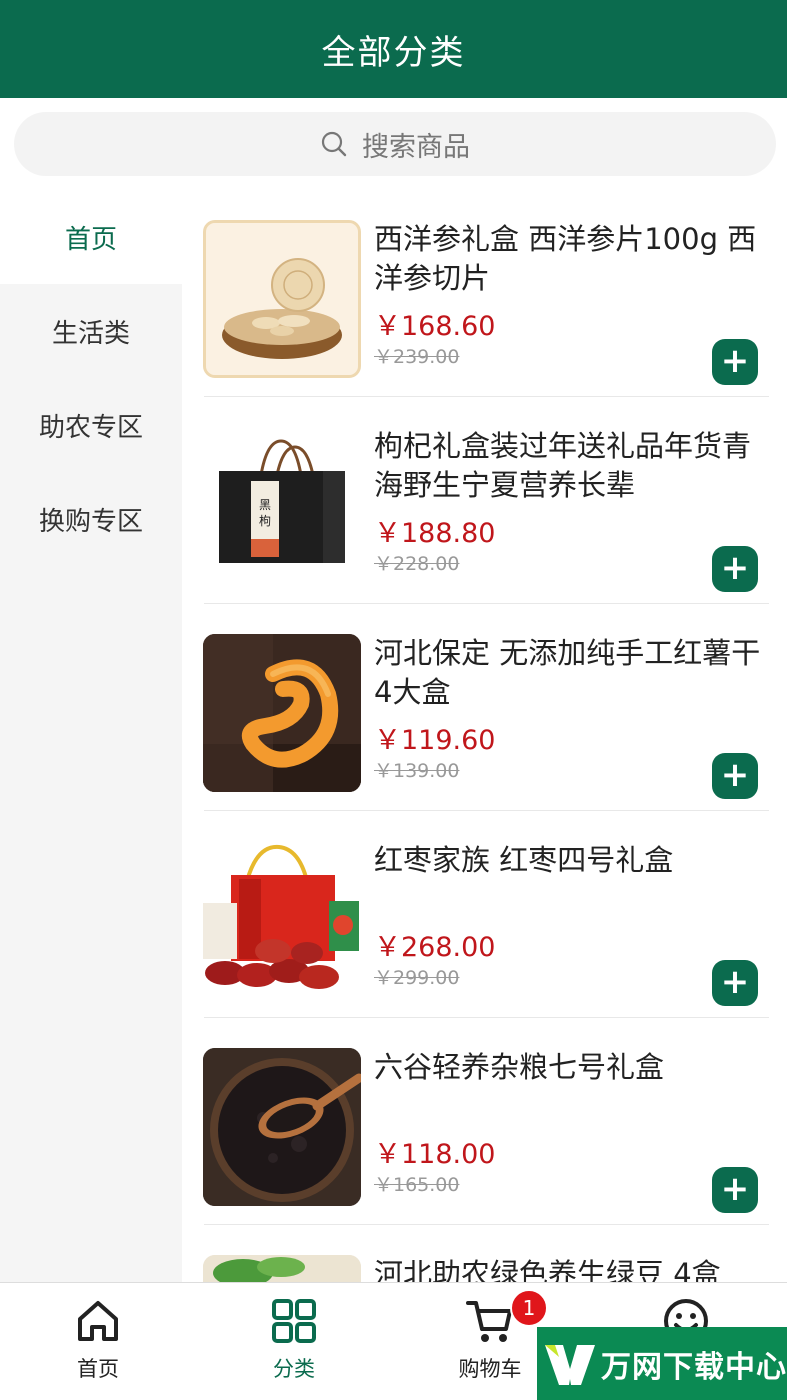 The width and height of the screenshot is (787, 1400). Describe the element at coordinates (393, 52) in the screenshot. I see `page-title: 全部分类` at that location.